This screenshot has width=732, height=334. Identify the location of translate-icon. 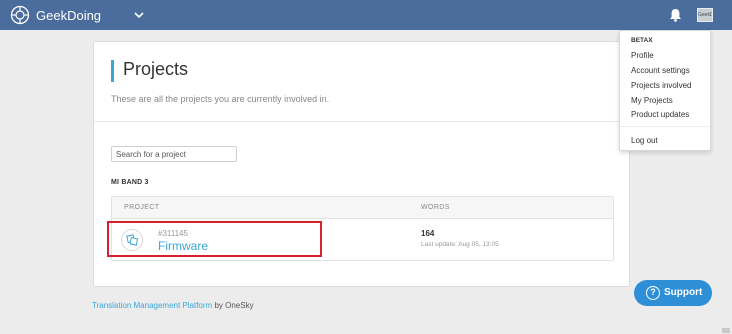
(132, 240).